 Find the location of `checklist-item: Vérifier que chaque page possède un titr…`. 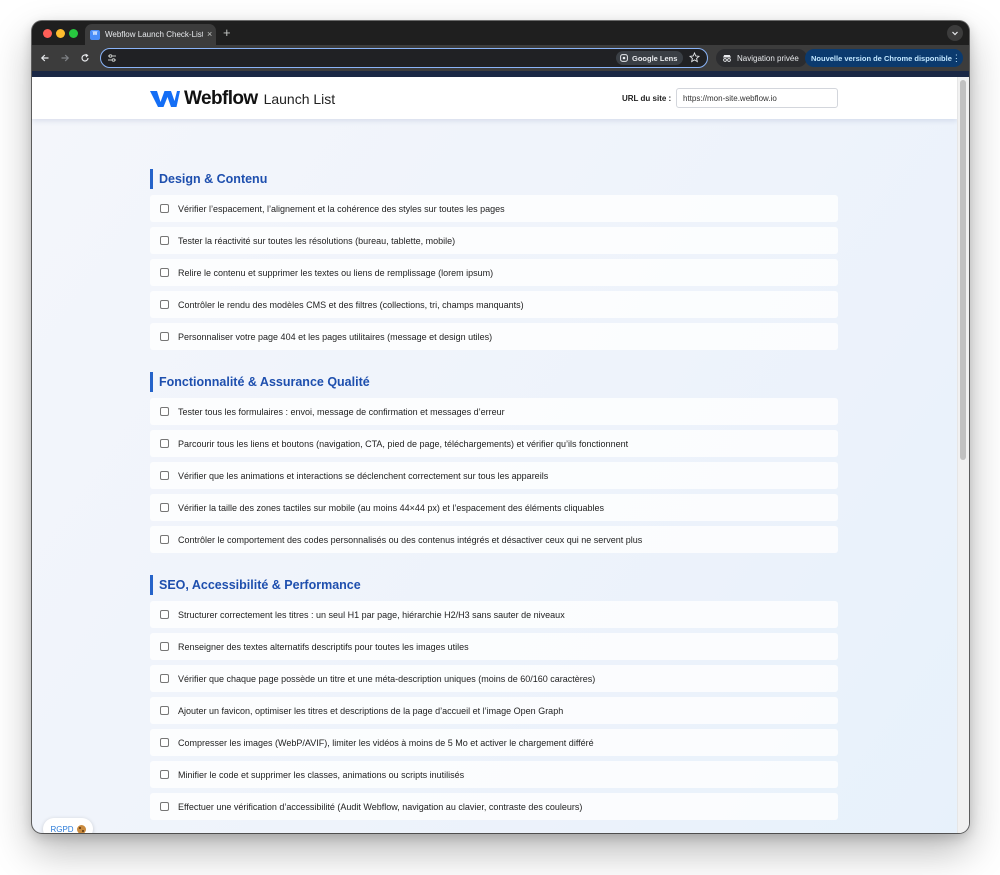

checklist-item: Vérifier que chaque page possède un titr… is located at coordinates (494, 678).